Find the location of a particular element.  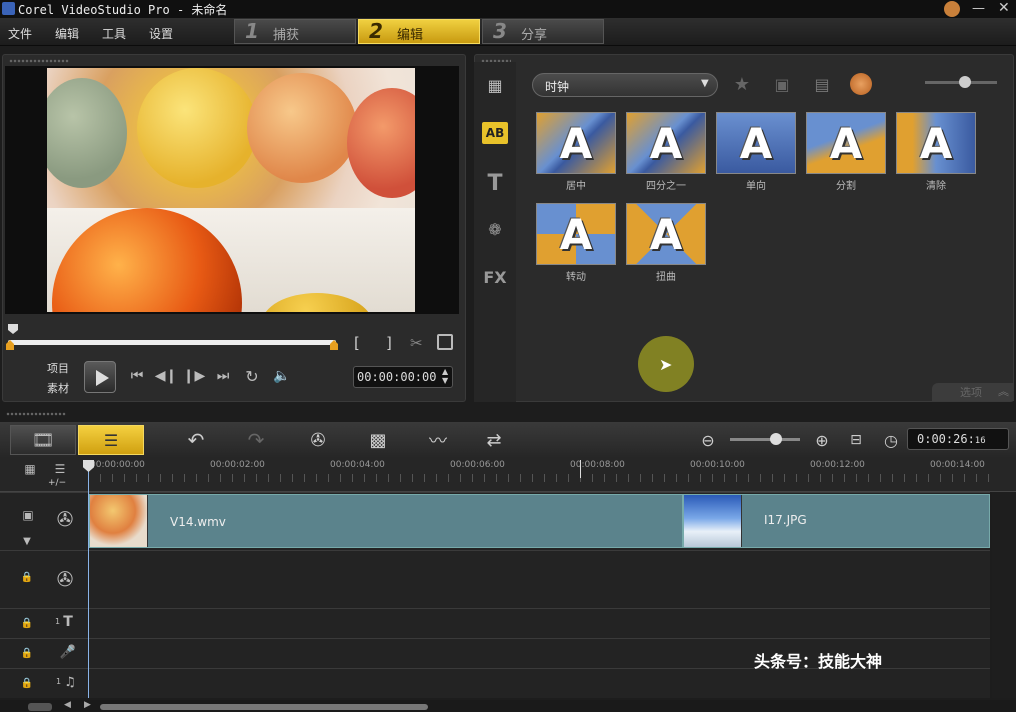

previous-frame-icon: ◀❙ is located at coordinates (166, 376).